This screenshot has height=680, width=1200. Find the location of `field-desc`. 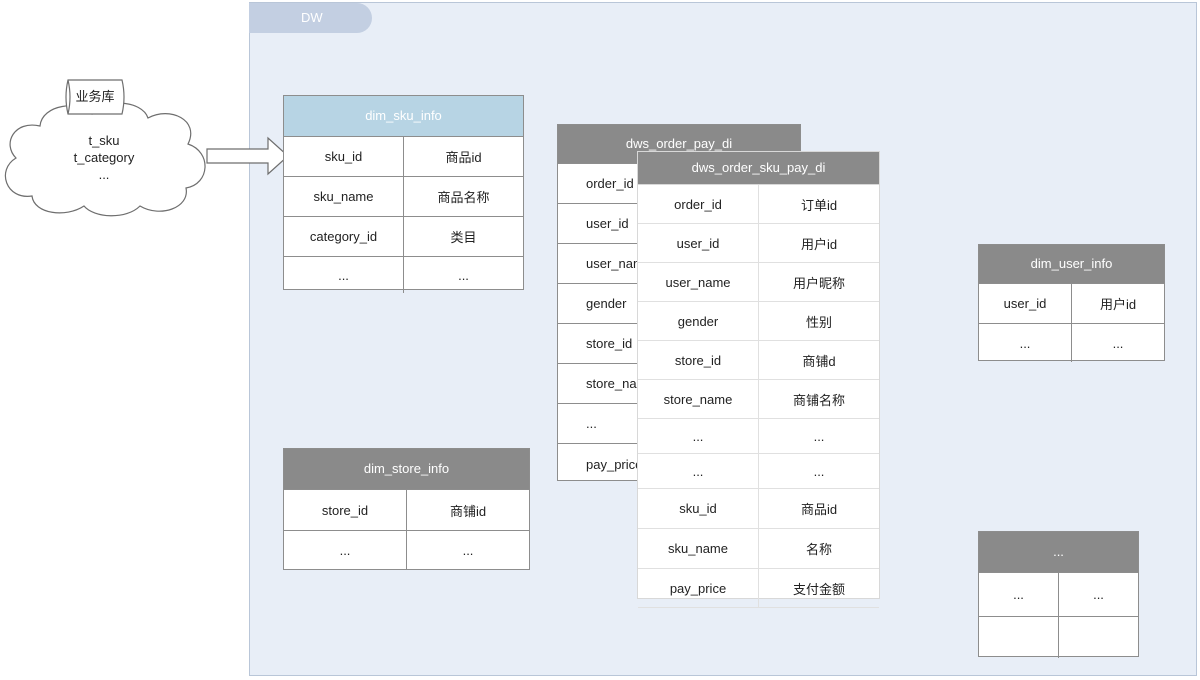

field-desc is located at coordinates (1098, 637).